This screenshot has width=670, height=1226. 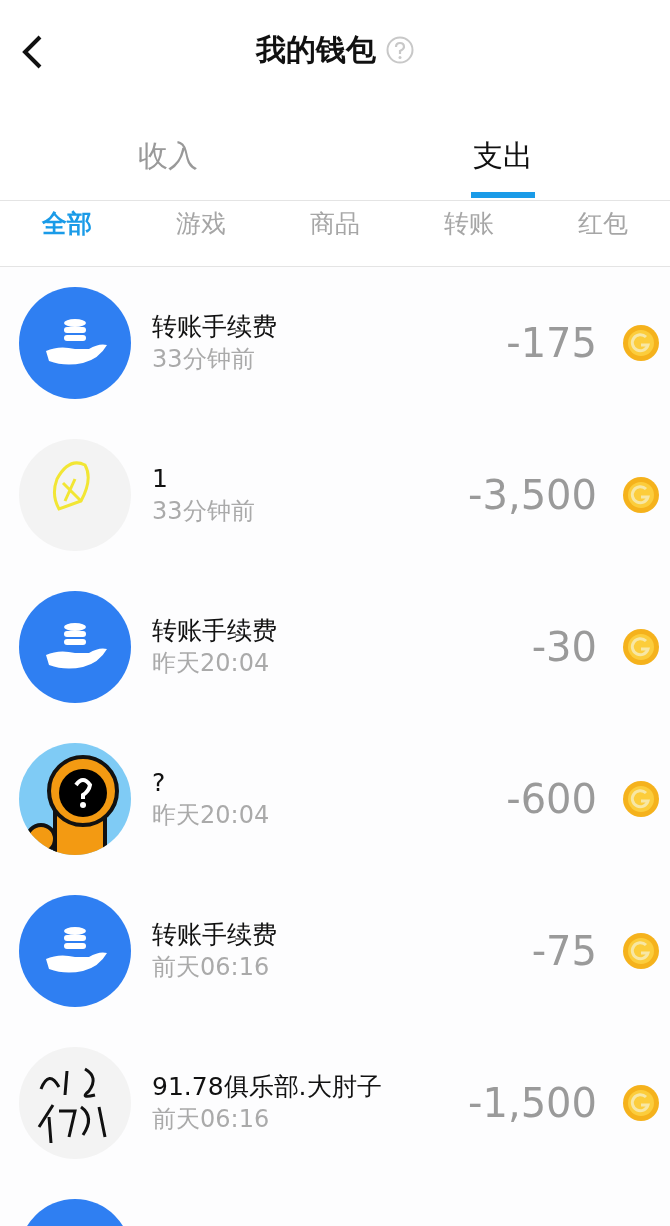 I want to click on filter-tab: 转账, so click(x=469, y=224).